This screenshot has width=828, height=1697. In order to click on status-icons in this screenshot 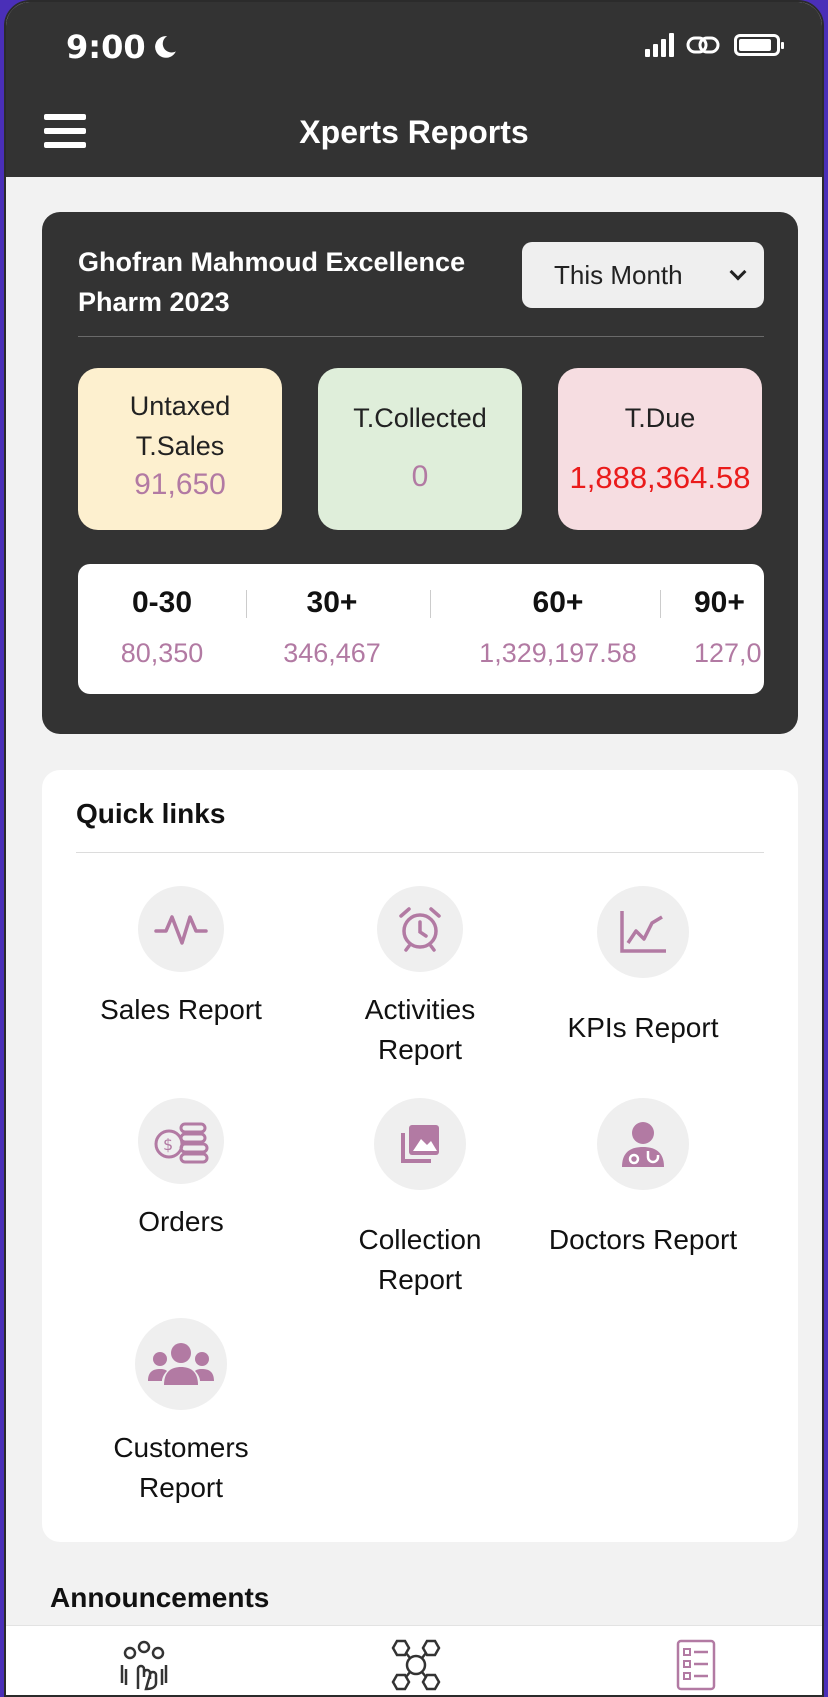, I will do `click(714, 45)`.